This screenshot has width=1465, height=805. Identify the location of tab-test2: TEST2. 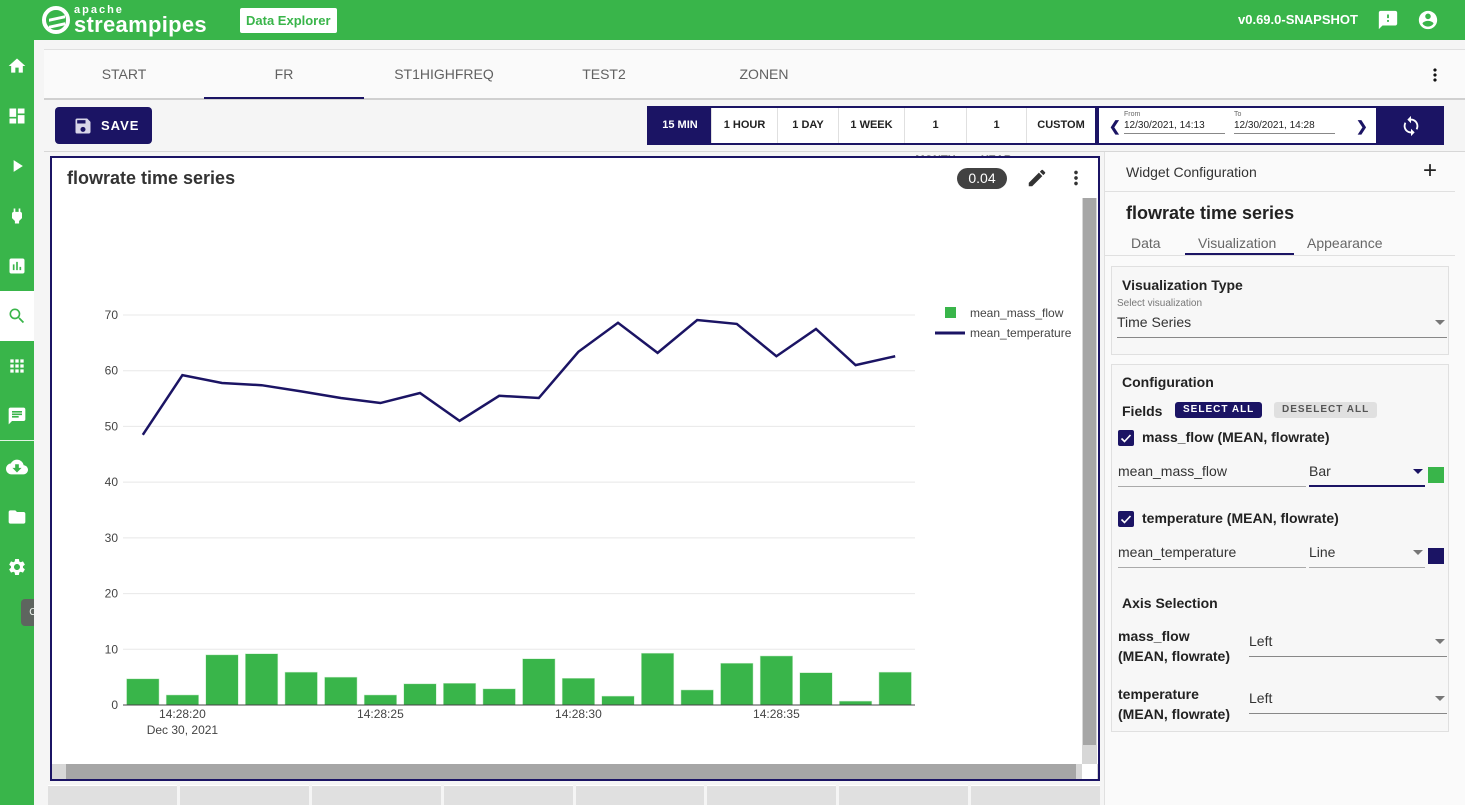
(604, 74).